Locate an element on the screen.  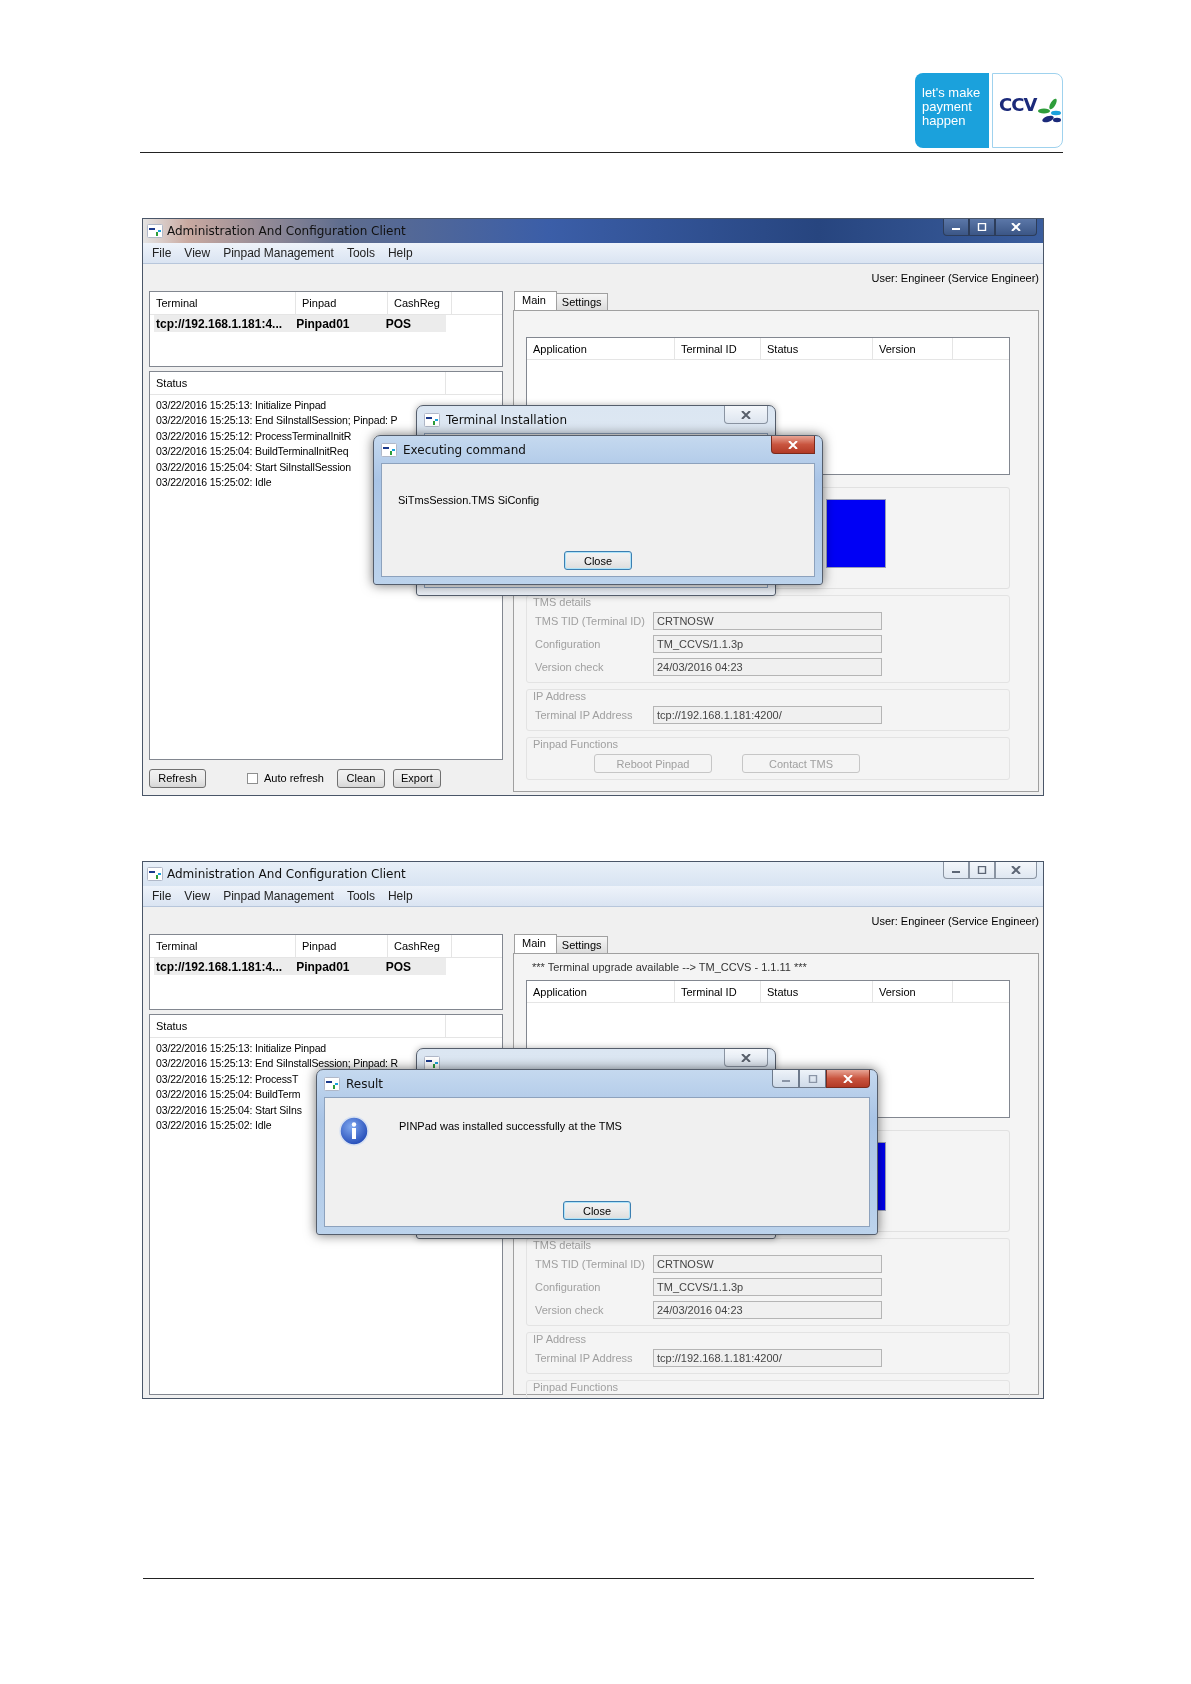
log-line: 03/22/2016 15:25:04: BuildTerm is located at coordinates (228, 1095).